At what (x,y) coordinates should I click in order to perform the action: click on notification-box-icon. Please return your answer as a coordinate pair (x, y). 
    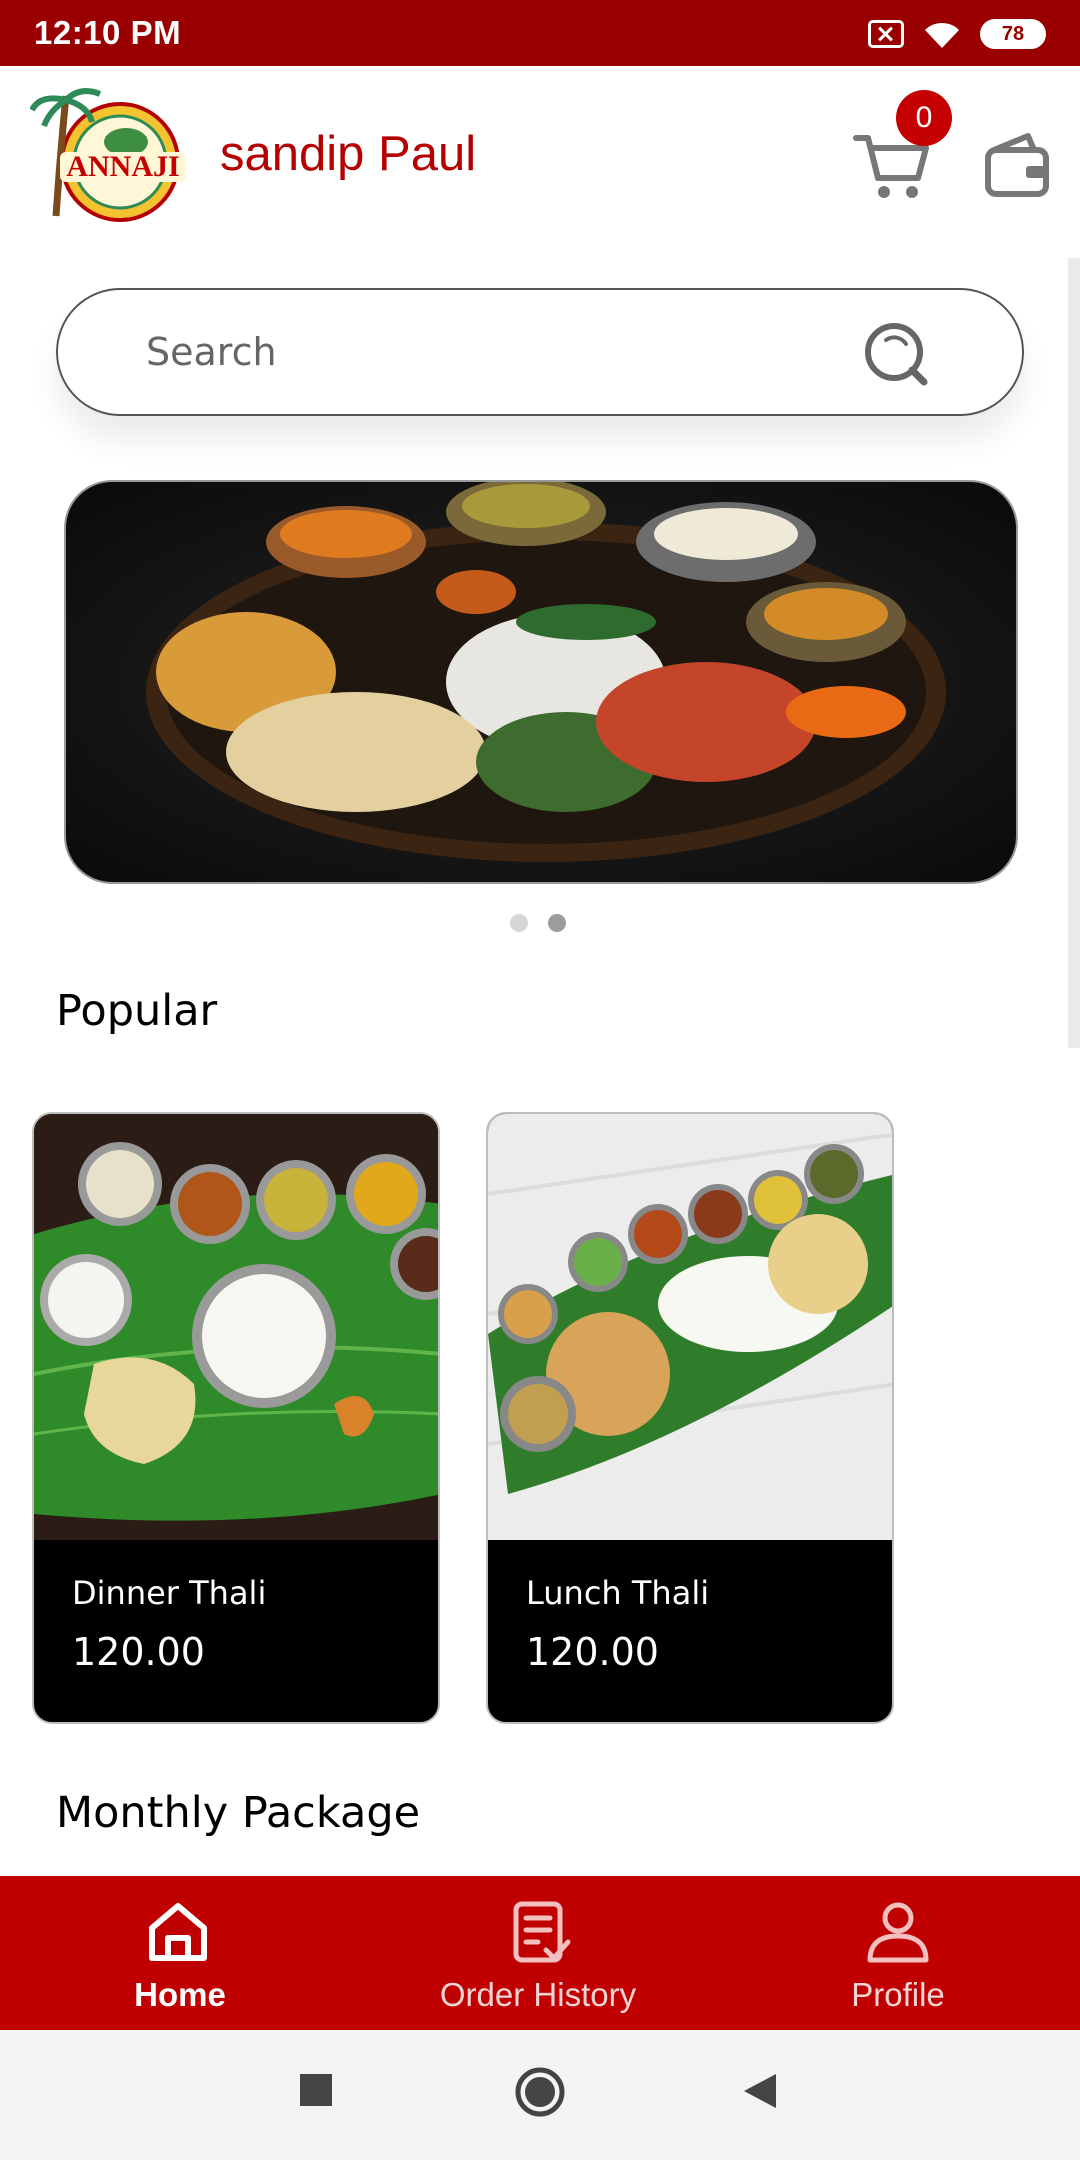
    Looking at the image, I should click on (886, 34).